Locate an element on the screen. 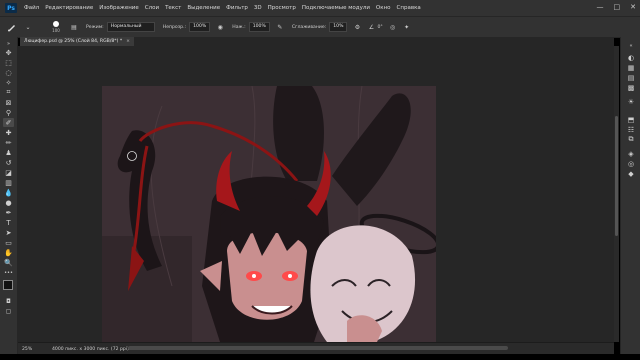 This screenshot has width=640, height=360. airbrush-icon: ✎ is located at coordinates (280, 27).